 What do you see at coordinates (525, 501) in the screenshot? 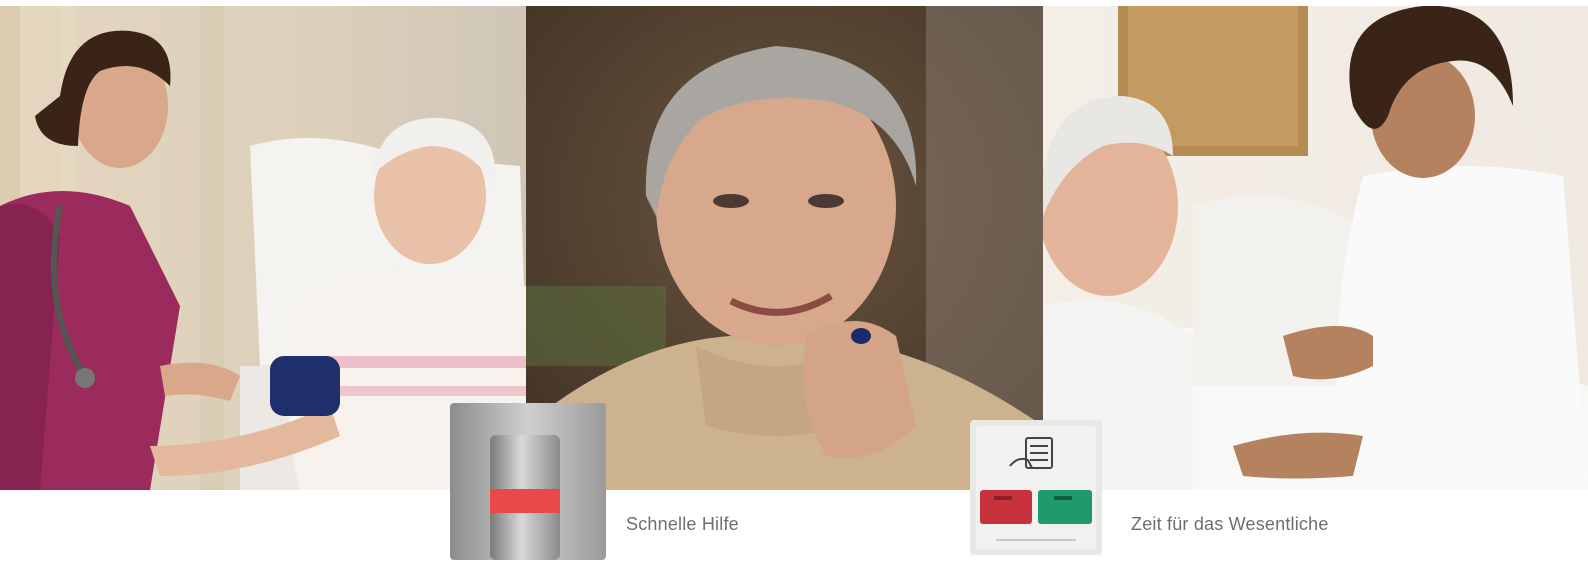
I see `red-indicator` at bounding box center [525, 501].